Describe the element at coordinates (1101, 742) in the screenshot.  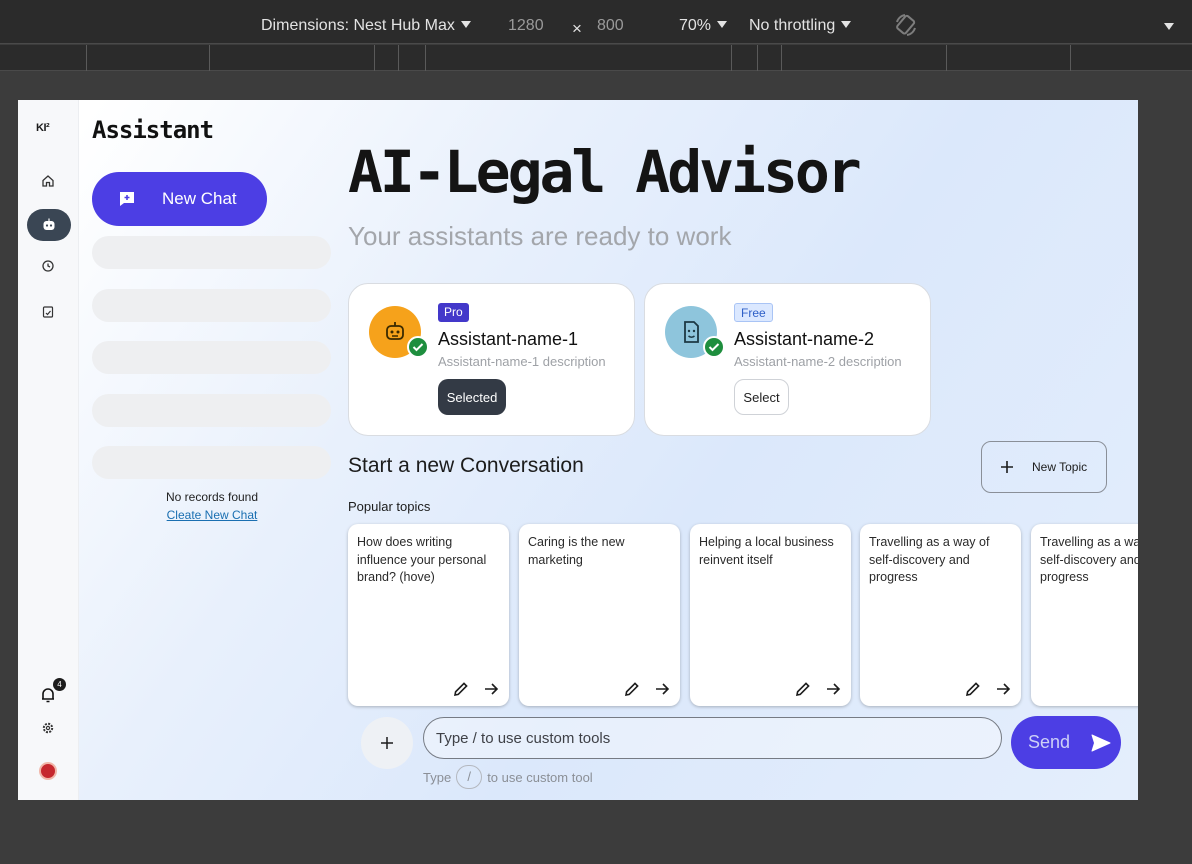
I see `send-icon` at that location.